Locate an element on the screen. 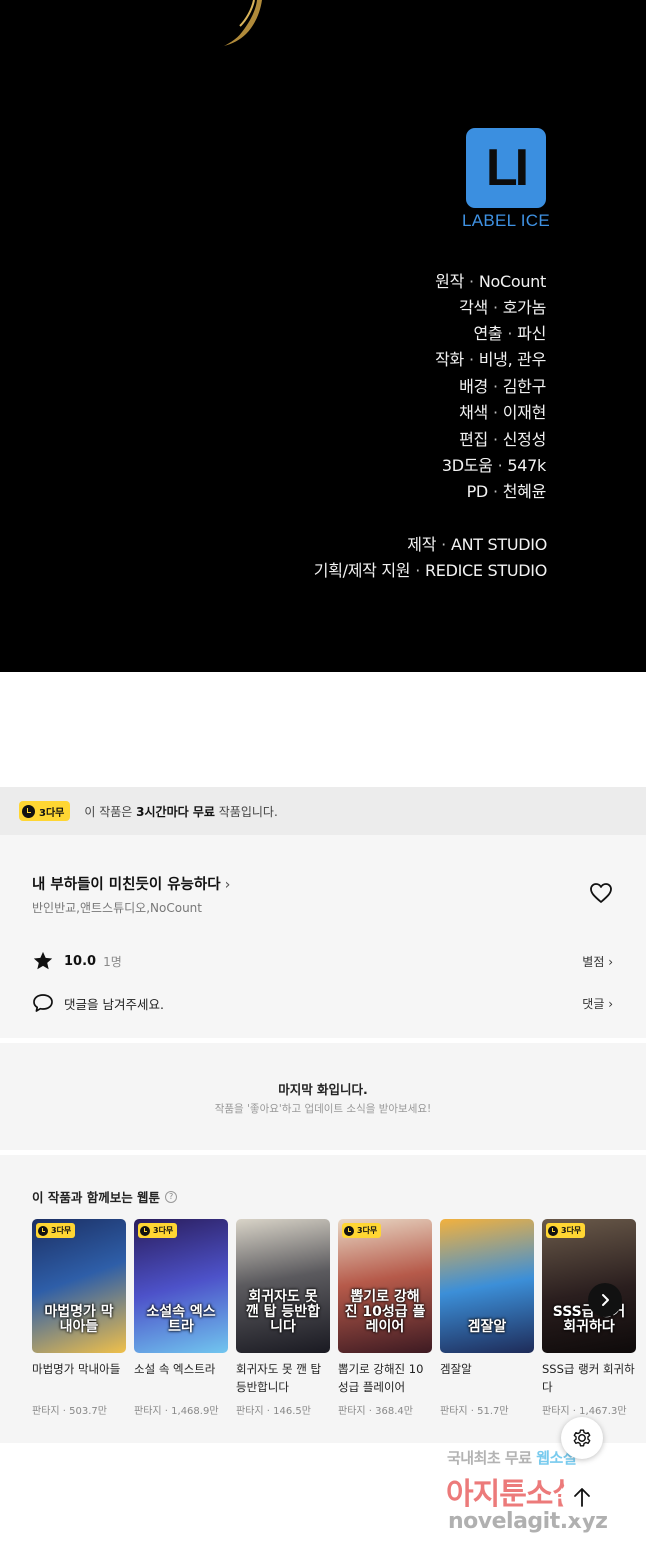 The image size is (646, 1559). recommendations-title: 이 작품과 함께보는 웹툰 ? is located at coordinates (105, 1196).